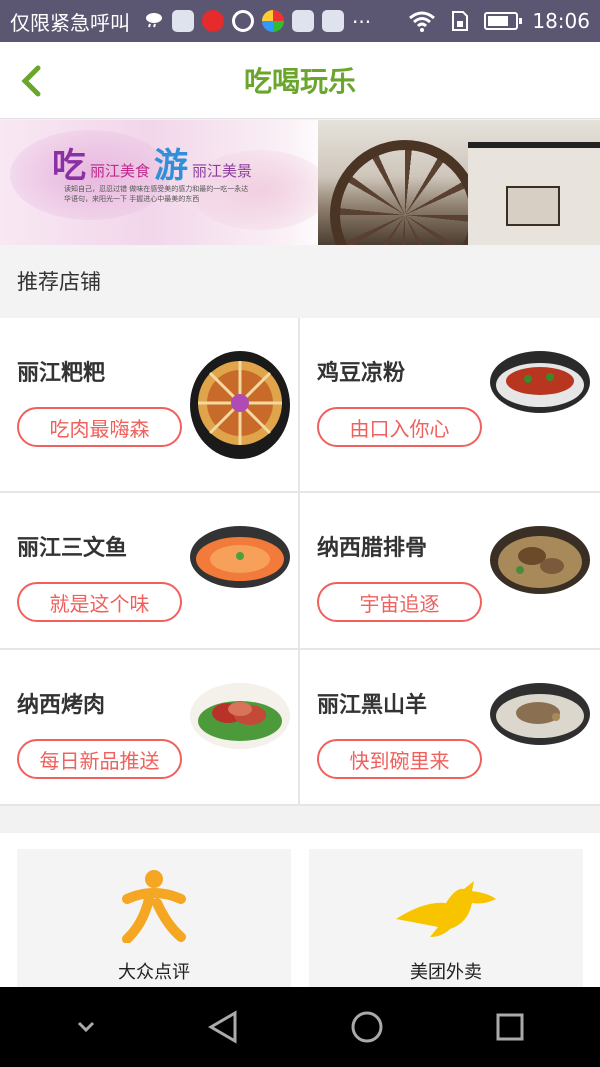  I want to click on more-icon: ···, so click(362, 22).